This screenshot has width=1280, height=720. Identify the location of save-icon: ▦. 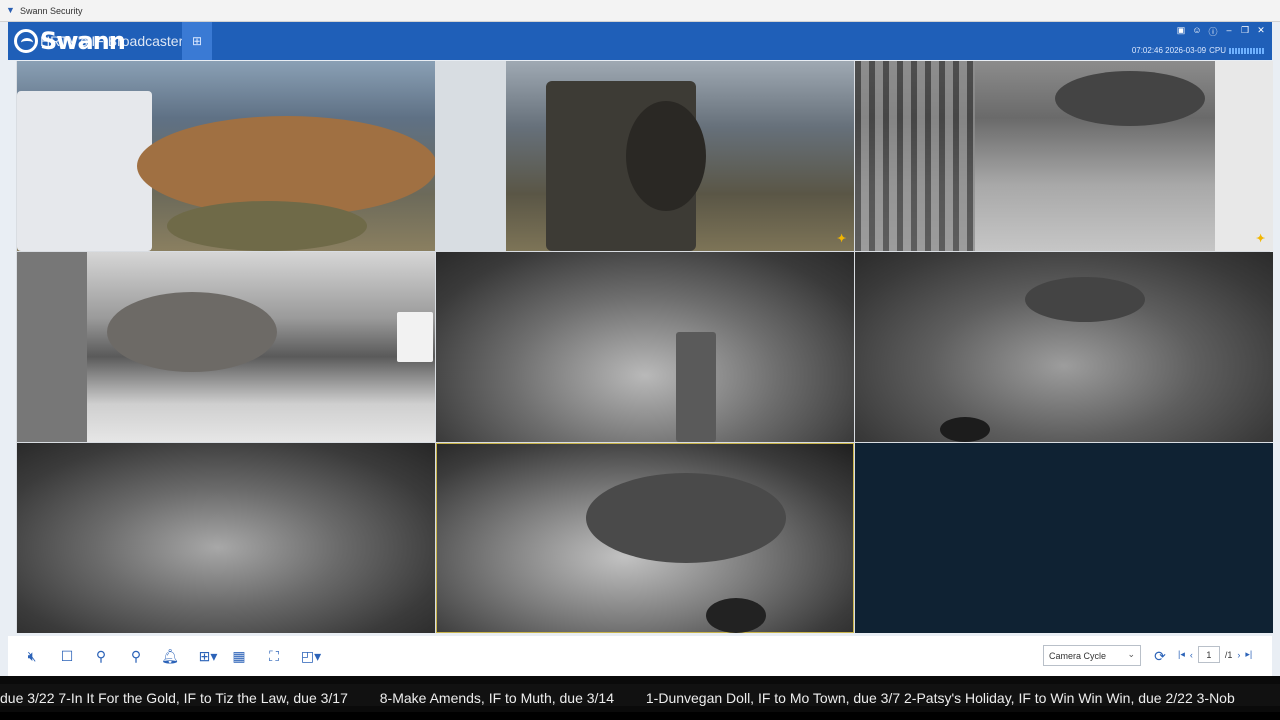
(239, 655).